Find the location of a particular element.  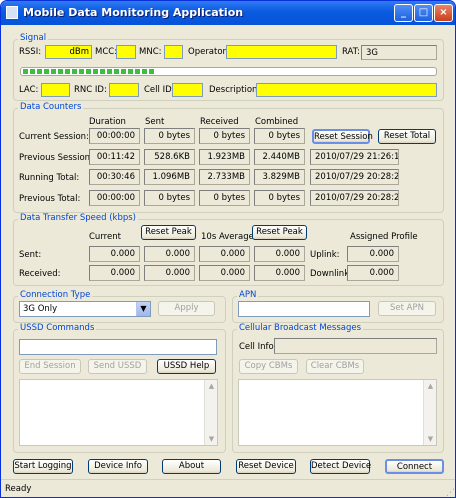

operator-field is located at coordinates (281, 52).